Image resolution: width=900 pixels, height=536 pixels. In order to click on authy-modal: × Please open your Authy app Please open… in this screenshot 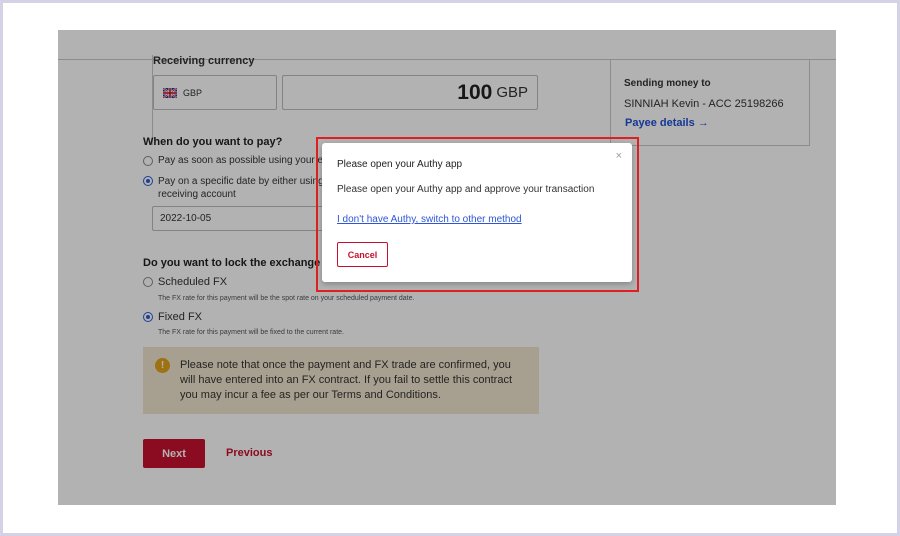, I will do `click(477, 212)`.